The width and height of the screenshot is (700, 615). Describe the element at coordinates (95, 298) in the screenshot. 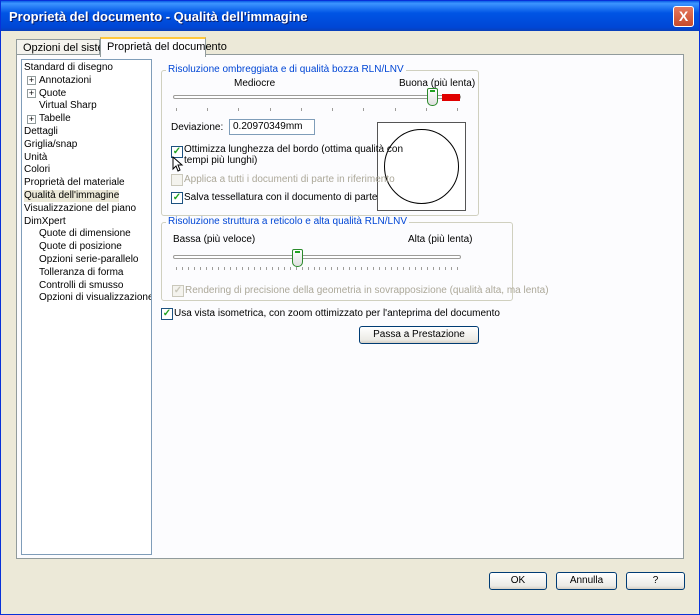

I see `tree-item: Opzioni di visualizzazione` at that location.